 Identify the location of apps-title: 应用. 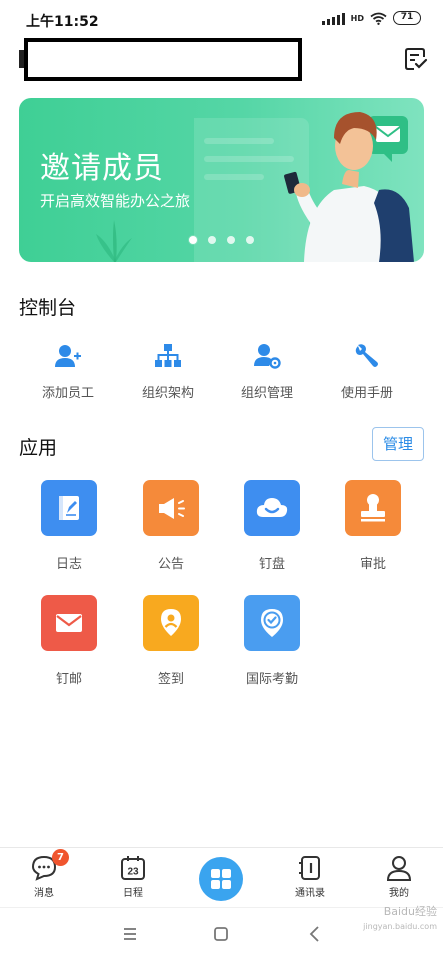
(38, 448).